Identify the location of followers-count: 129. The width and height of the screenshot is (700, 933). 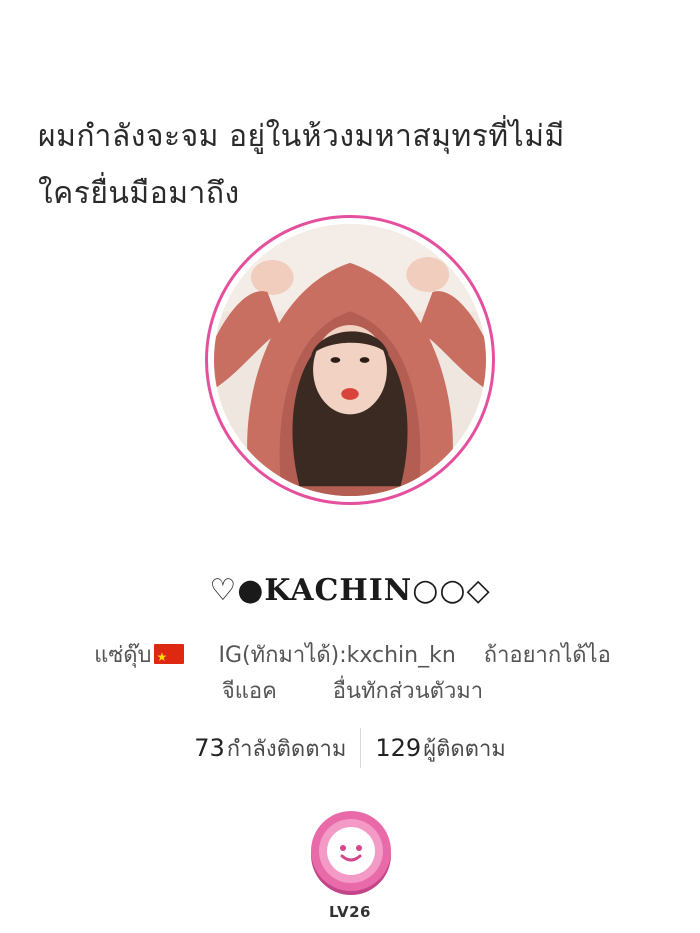
(398, 747).